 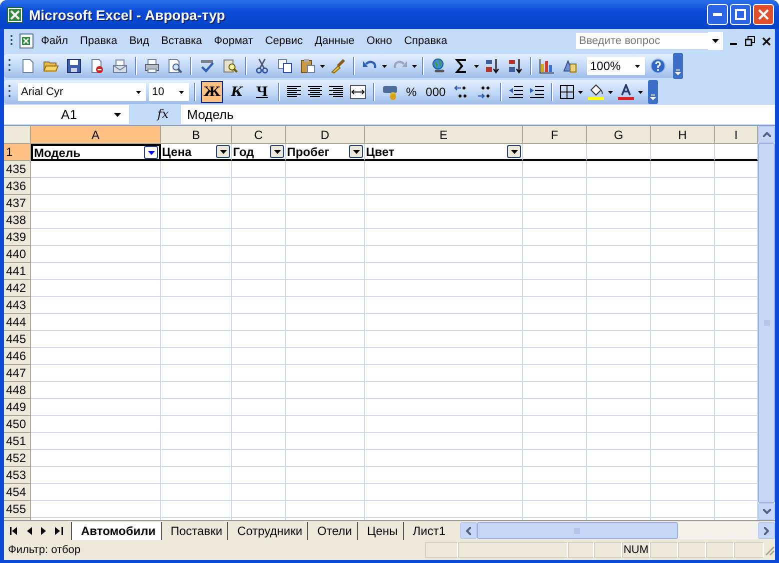 I want to click on font-style-button: К, so click(x=237, y=92).